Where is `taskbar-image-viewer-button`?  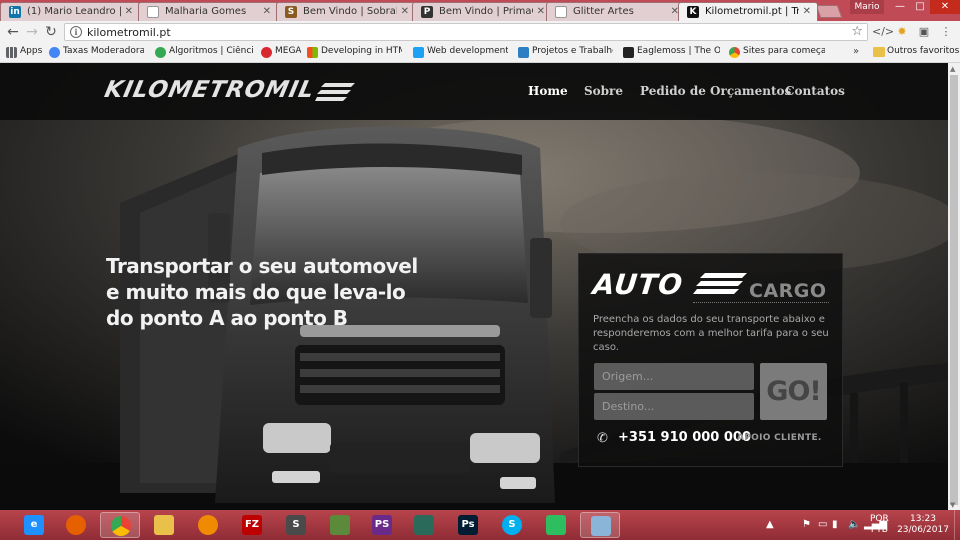
taskbar-image-viewer-button is located at coordinates (340, 525).